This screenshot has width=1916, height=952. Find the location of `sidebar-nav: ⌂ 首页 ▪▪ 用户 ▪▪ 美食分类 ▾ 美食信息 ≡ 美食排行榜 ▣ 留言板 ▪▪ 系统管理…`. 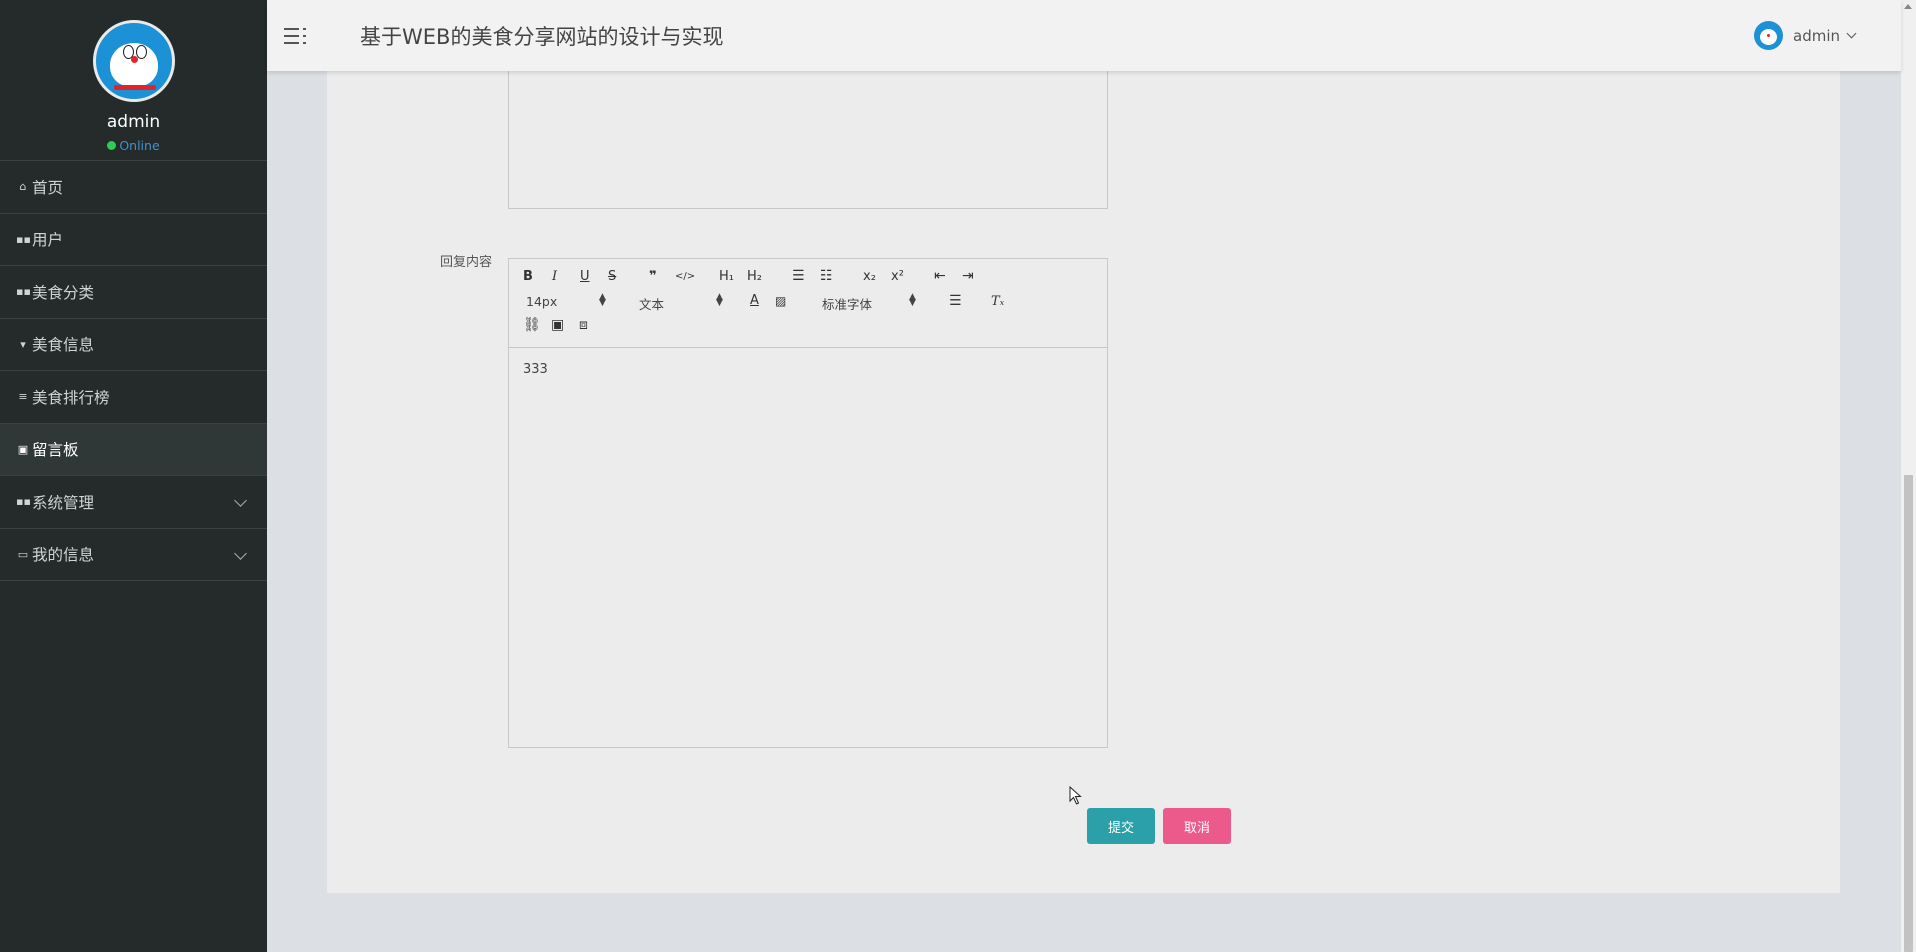

sidebar-nav: ⌂ 首页 ▪▪ 用户 ▪▪ 美食分类 ▾ 美食信息 ≡ 美食排行榜 ▣ 留言板 ▪▪ 系统管理… is located at coordinates (133, 370).